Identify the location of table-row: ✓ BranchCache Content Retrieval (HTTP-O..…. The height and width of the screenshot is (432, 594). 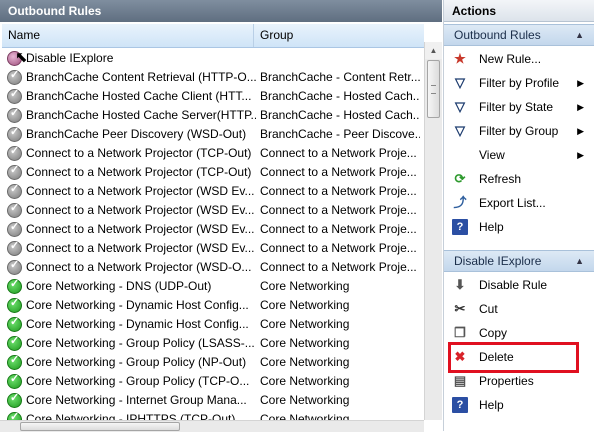
(213, 77).